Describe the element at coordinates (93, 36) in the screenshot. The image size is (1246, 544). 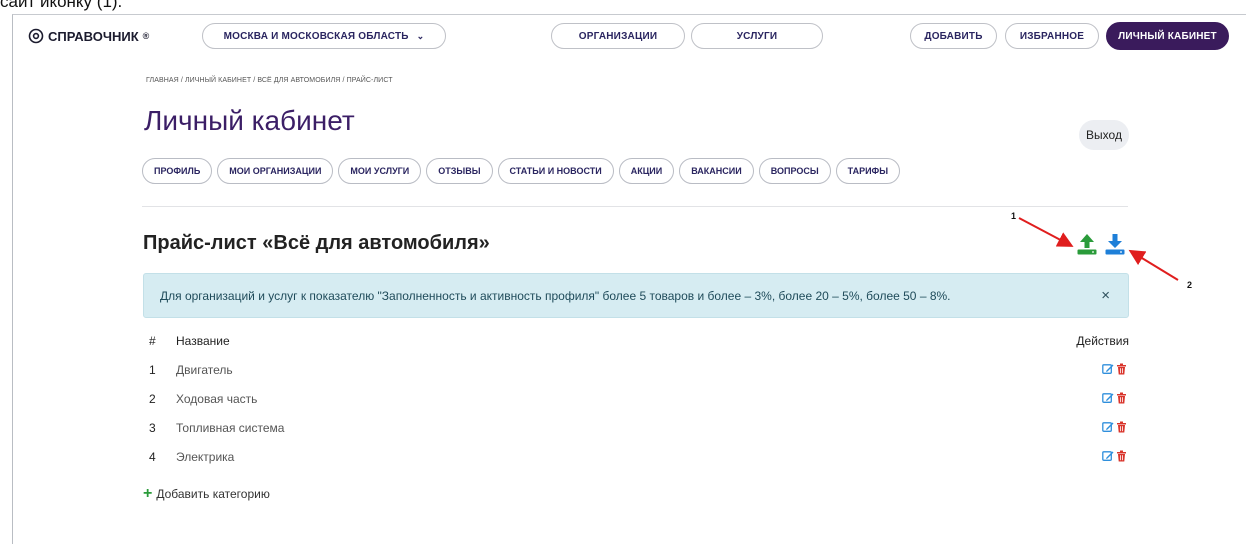
I see `logo-text: СПРАВОЧНИК` at that location.